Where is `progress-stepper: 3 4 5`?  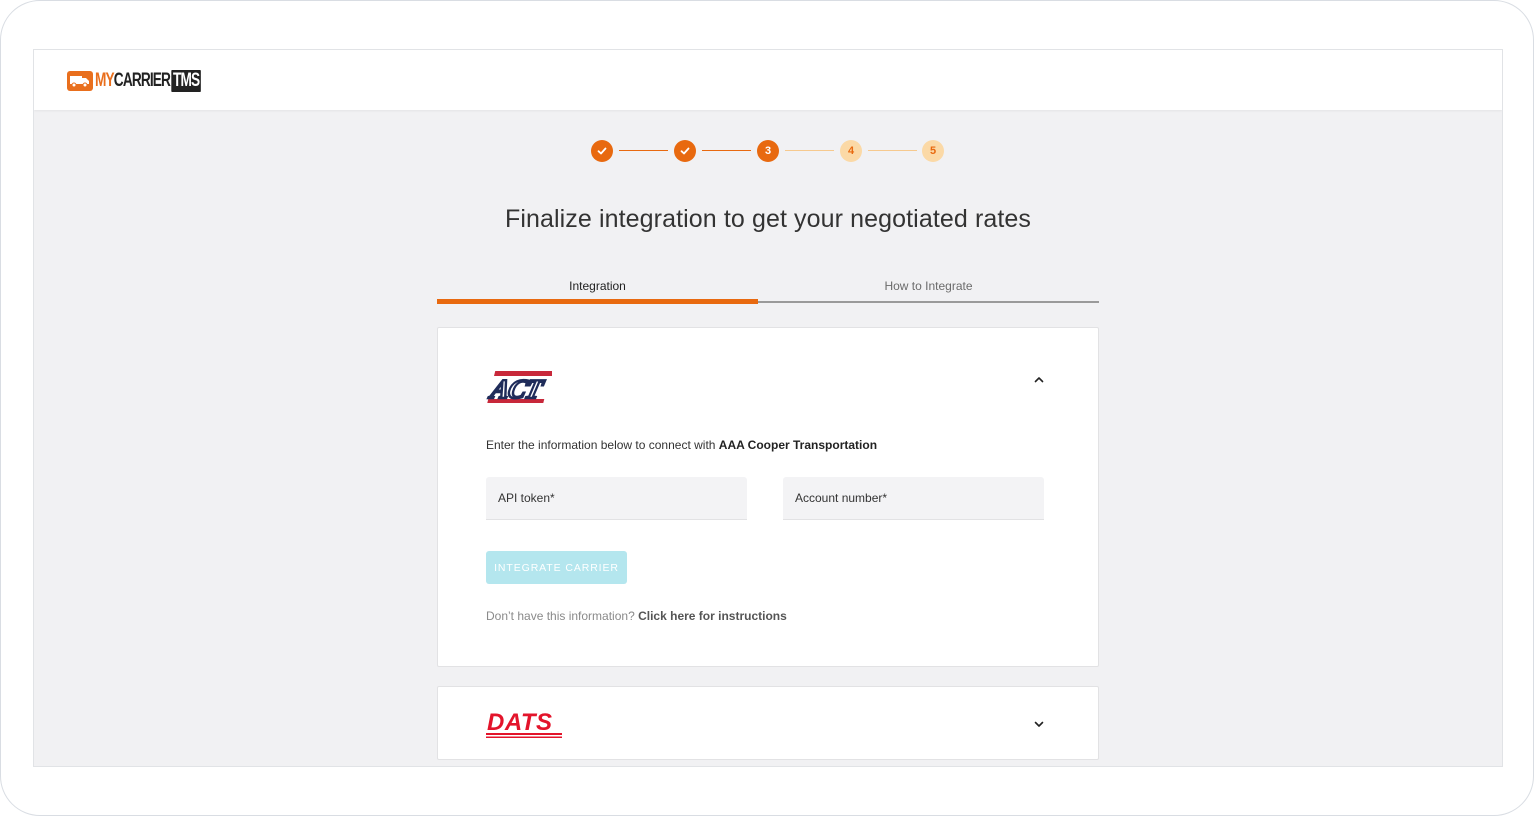
progress-stepper: 3 4 5 is located at coordinates (768, 151).